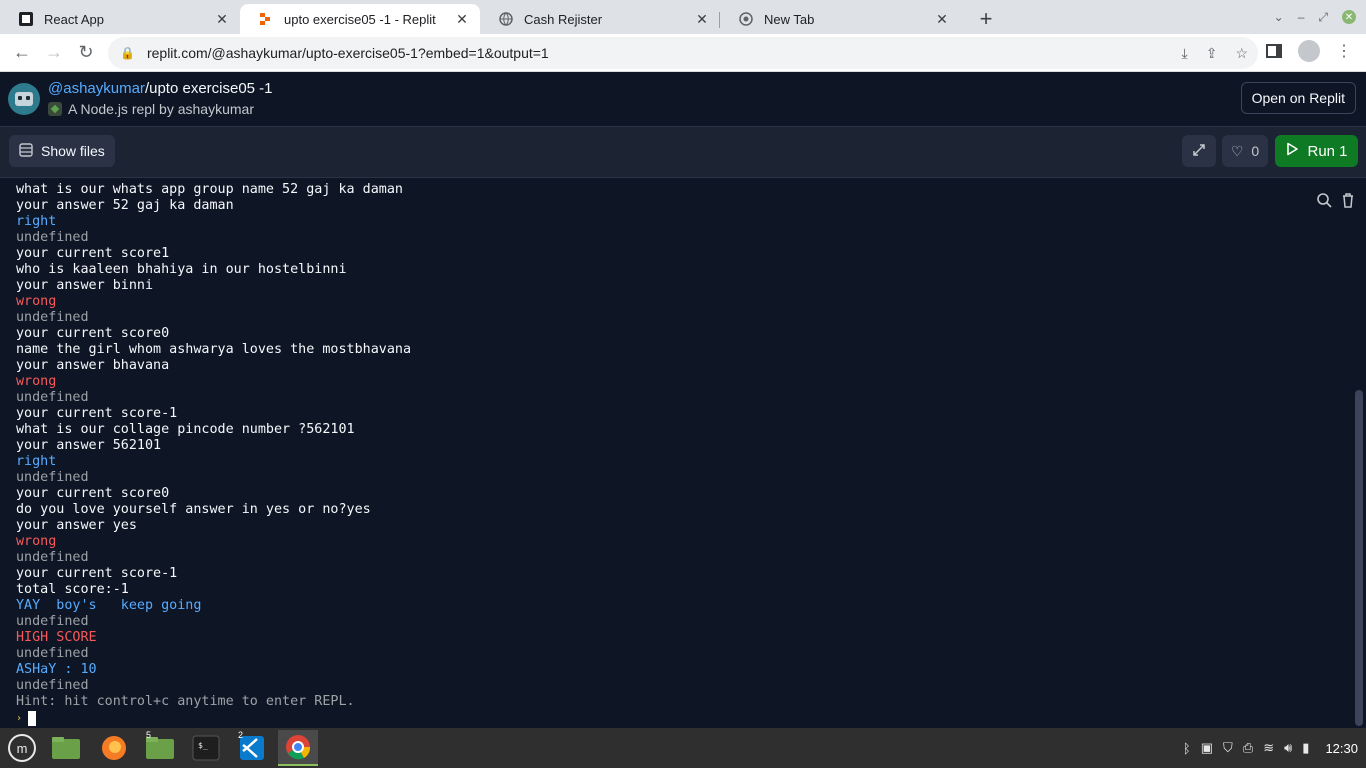 Image resolution: width=1366 pixels, height=768 pixels. Describe the element at coordinates (683, 152) in the screenshot. I see `repl-toolbar: Show files ♡ 0 Run 1` at that location.